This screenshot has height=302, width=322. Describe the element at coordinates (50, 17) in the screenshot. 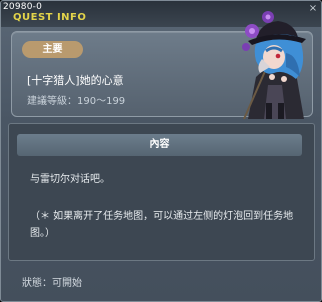

I see `window-title: QUEST INFO` at that location.